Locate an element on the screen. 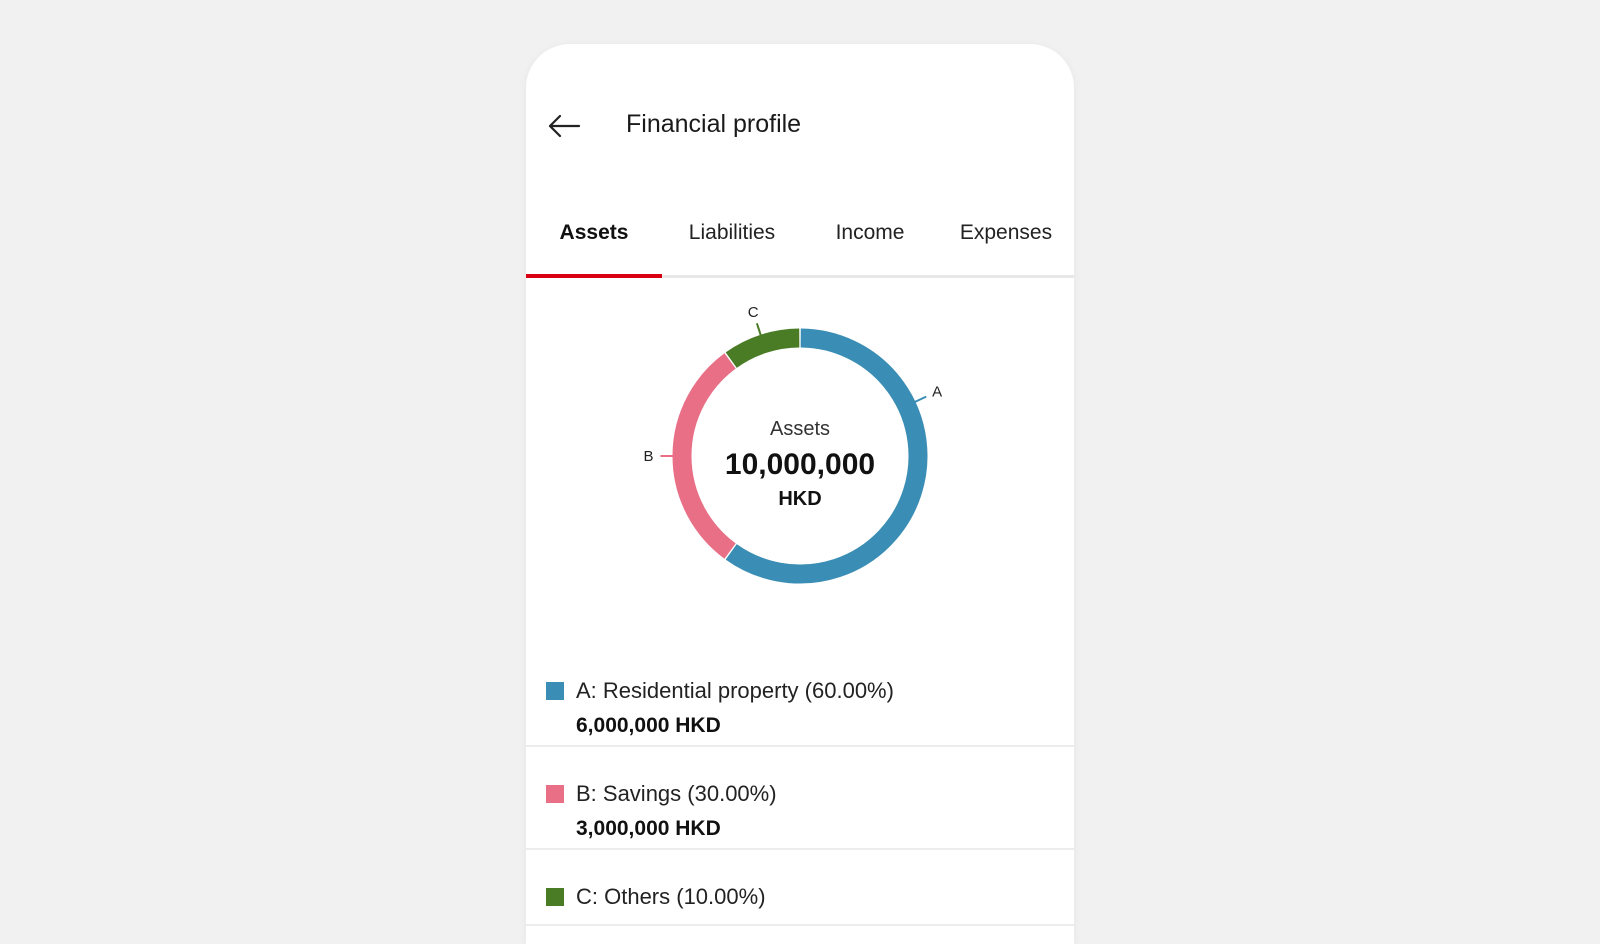  tab-expenses-label: Expenses is located at coordinates (1006, 232).